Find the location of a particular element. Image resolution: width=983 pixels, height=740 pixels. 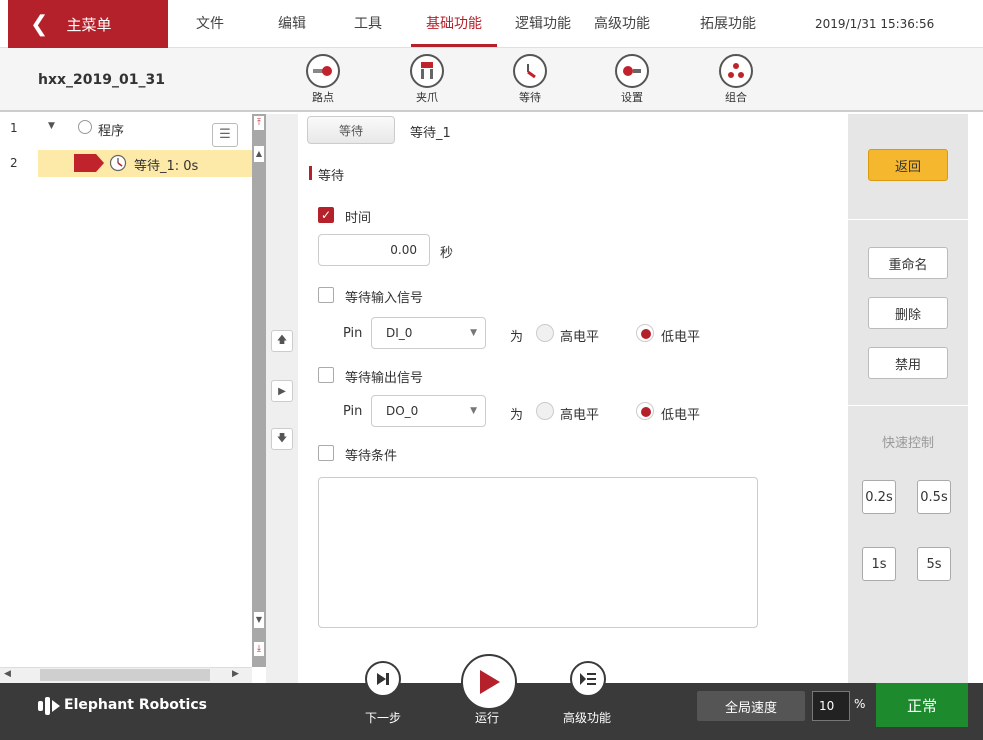

brand-name: Elephant Robotics is located at coordinates (135, 705).